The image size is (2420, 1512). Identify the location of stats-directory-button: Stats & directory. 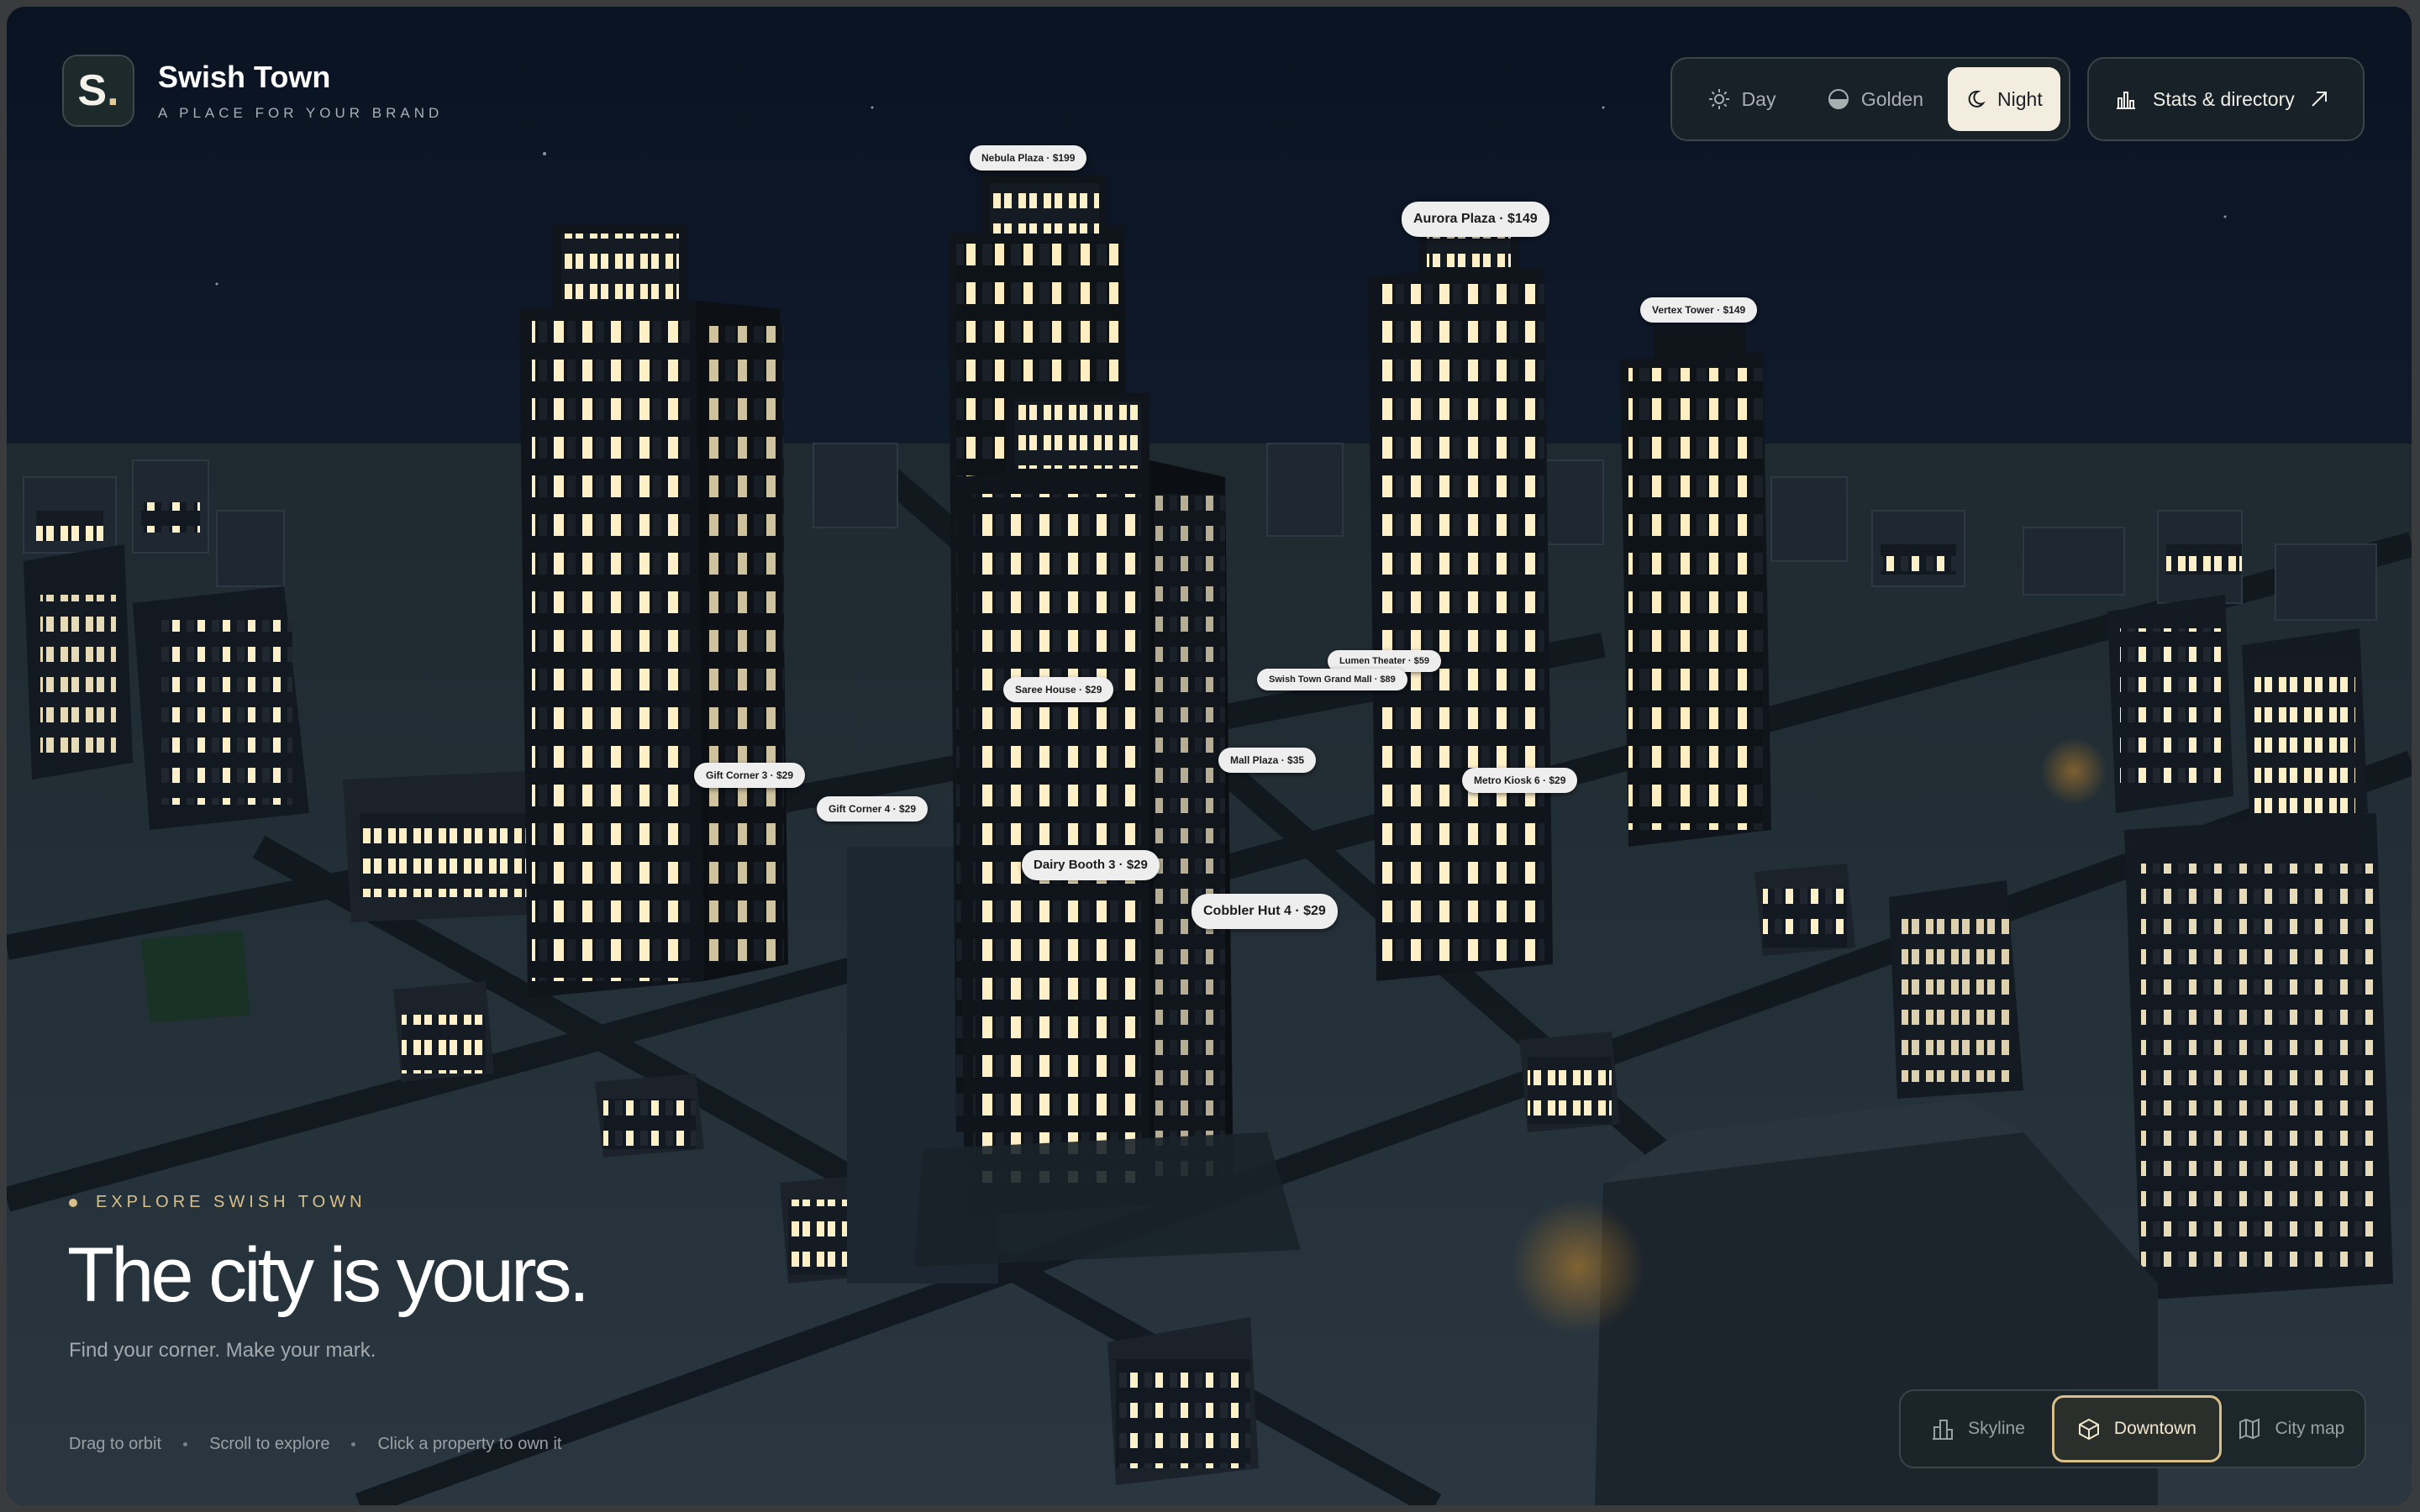
(2226, 99).